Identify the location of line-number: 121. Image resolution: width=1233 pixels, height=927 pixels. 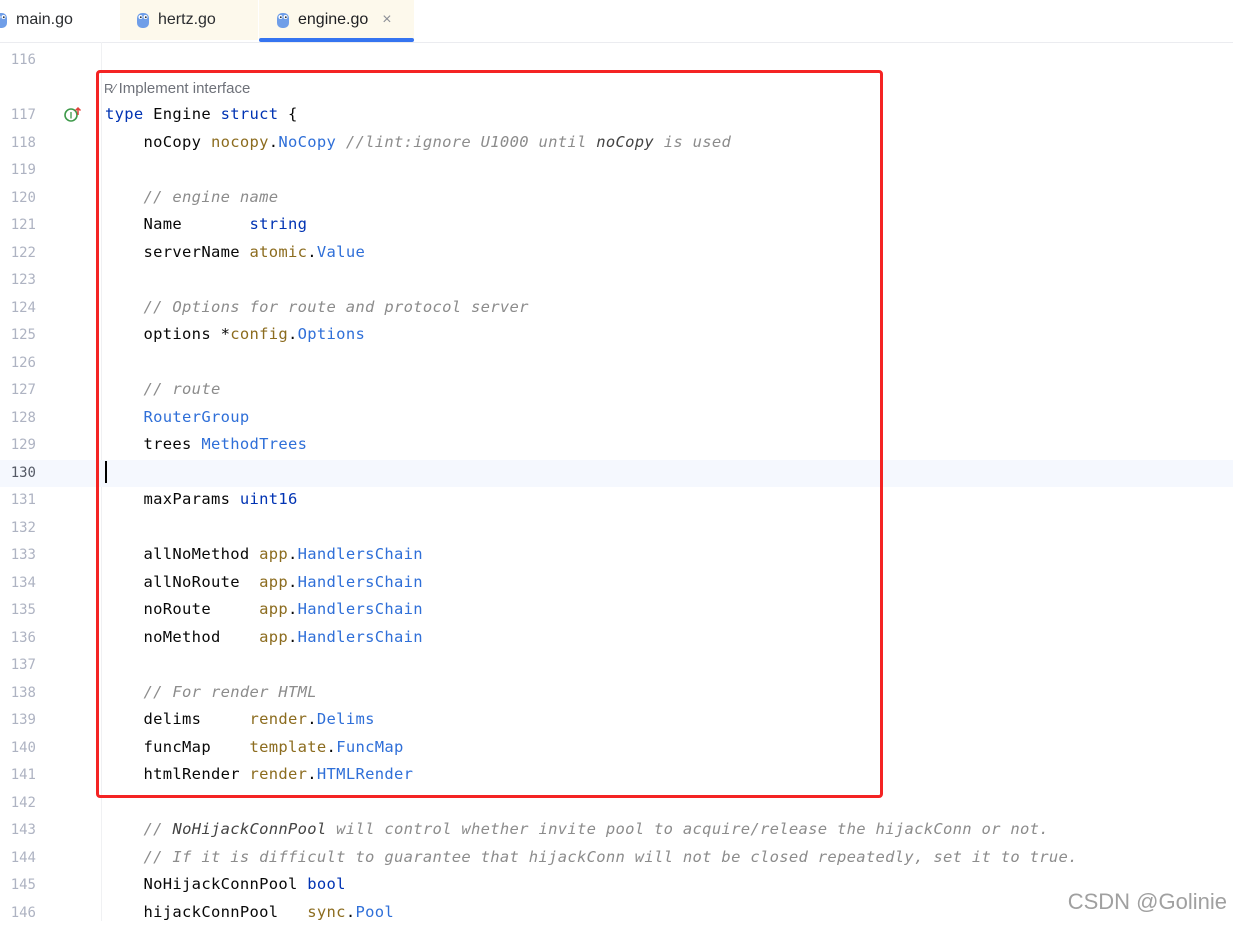
(18, 225).